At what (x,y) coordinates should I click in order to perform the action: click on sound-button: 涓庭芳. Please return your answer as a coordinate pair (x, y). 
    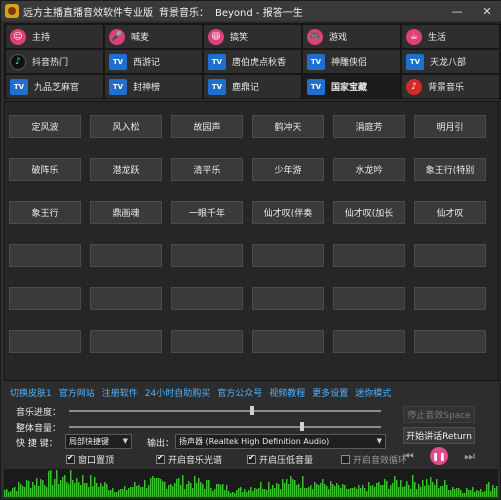
    Looking at the image, I should click on (369, 126).